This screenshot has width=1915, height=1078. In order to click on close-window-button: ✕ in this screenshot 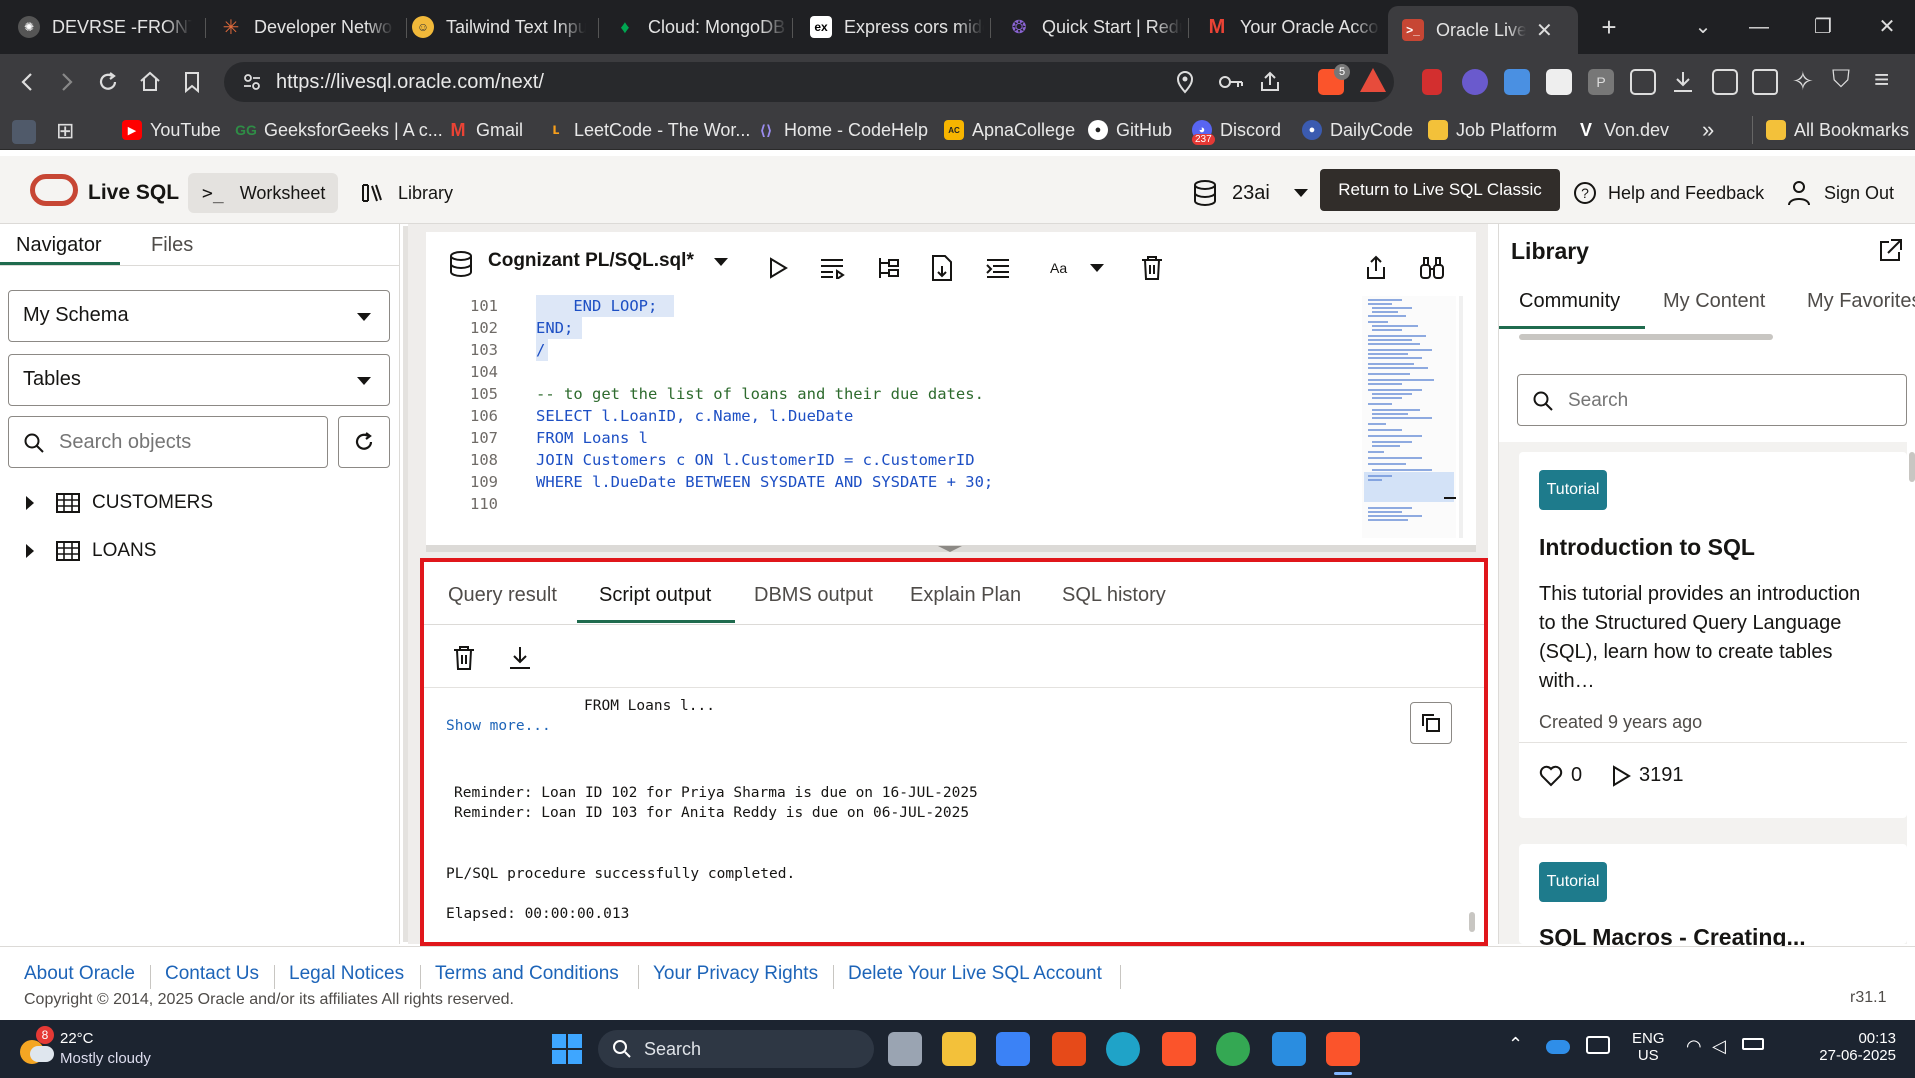, I will do `click(1887, 27)`.